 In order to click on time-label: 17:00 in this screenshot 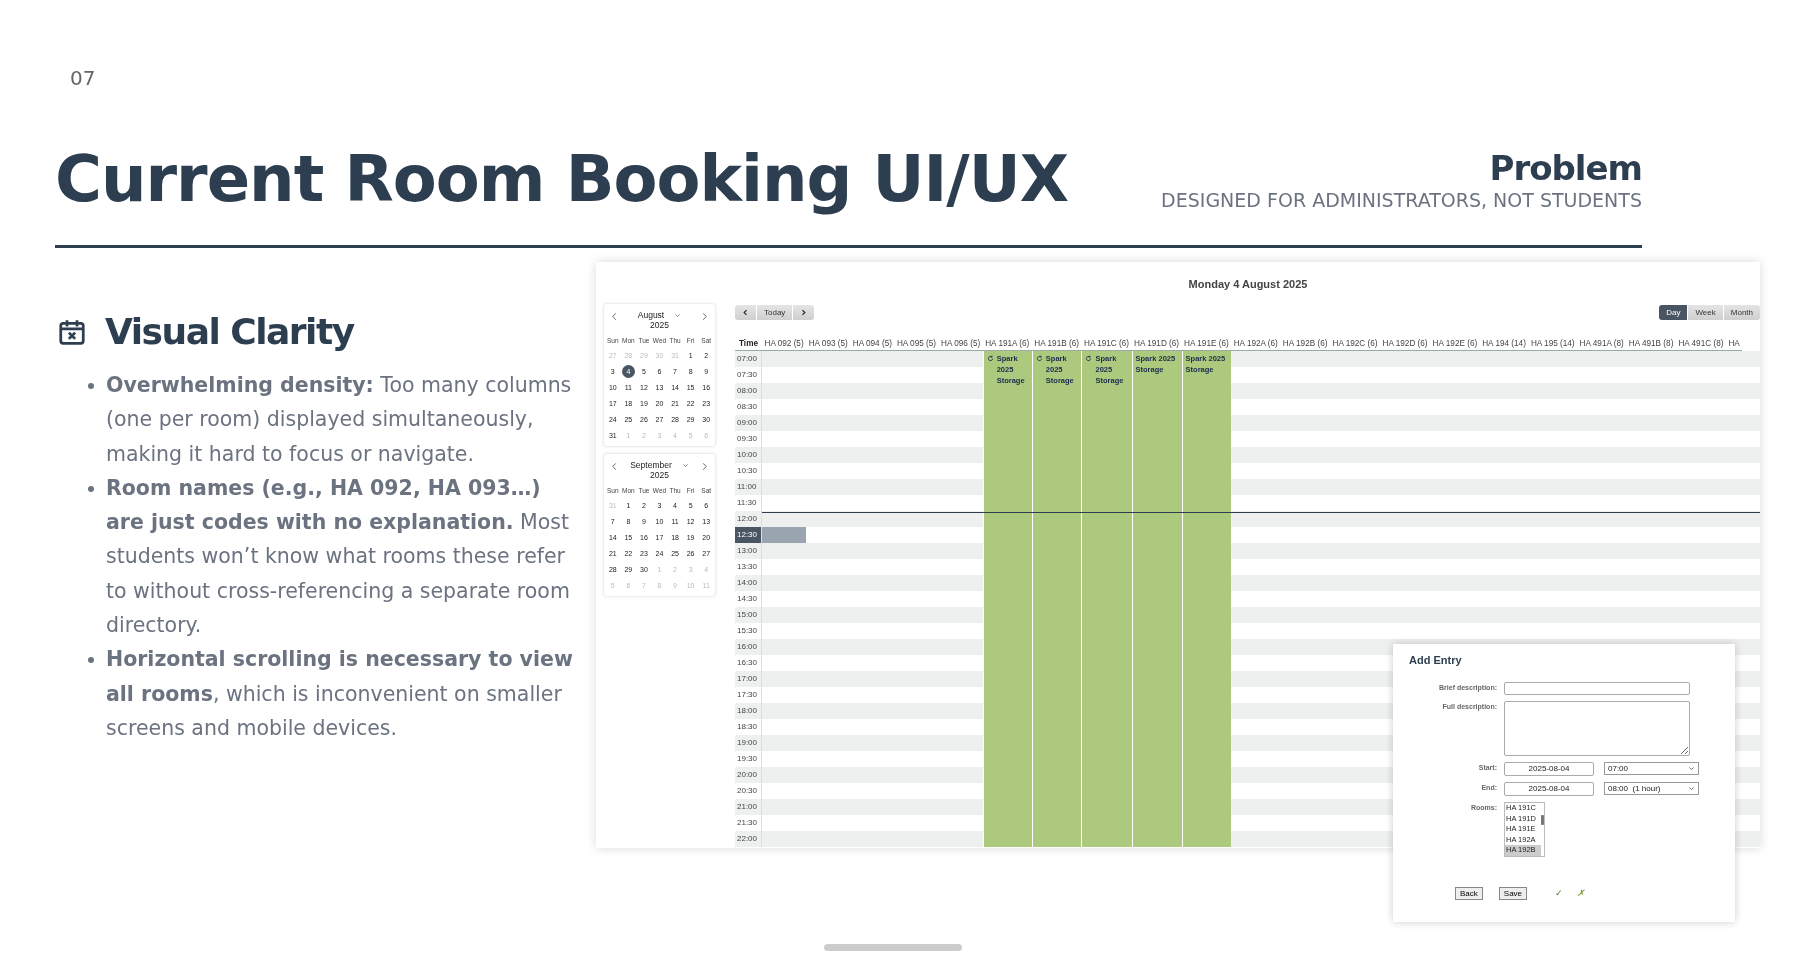, I will do `click(748, 679)`.